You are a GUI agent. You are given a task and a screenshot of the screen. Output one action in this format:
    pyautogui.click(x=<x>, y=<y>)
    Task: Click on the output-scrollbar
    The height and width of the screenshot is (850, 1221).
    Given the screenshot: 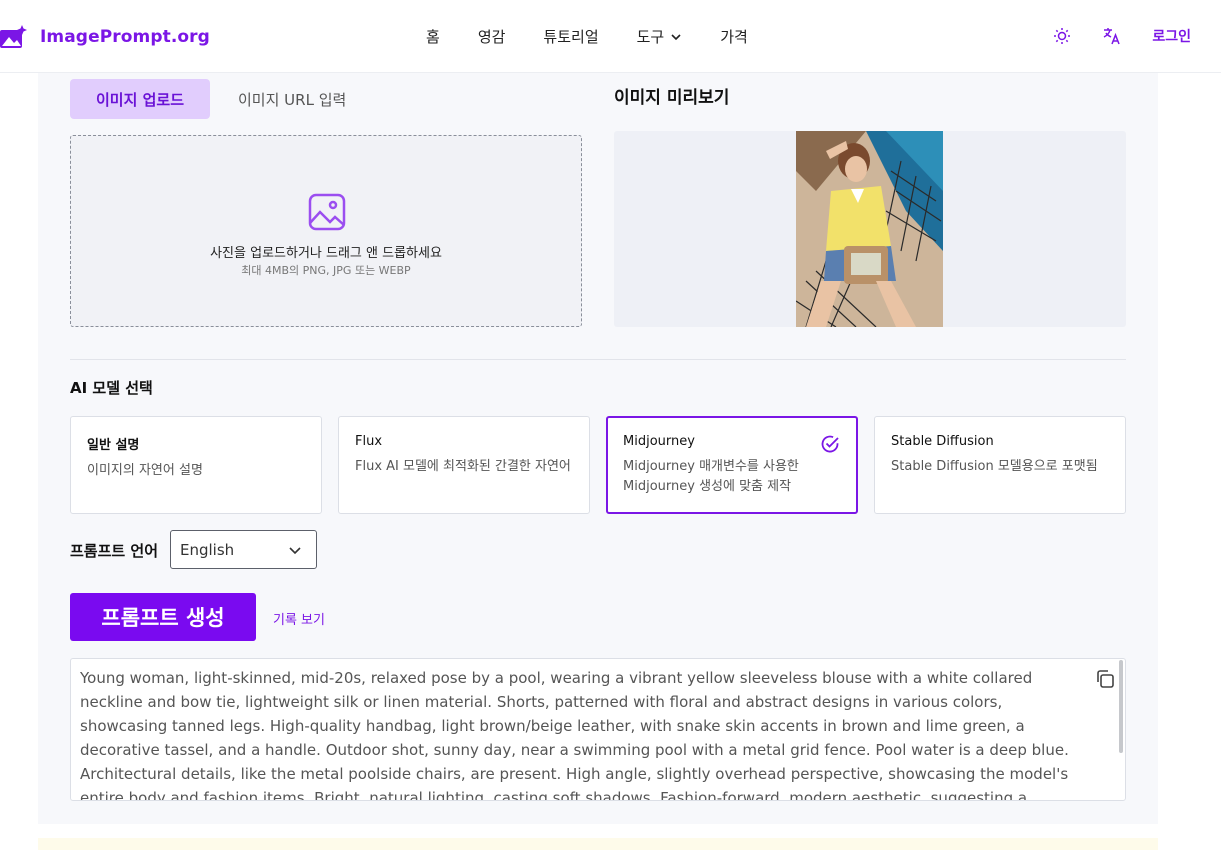 What is the action you would take?
    pyautogui.click(x=1121, y=706)
    